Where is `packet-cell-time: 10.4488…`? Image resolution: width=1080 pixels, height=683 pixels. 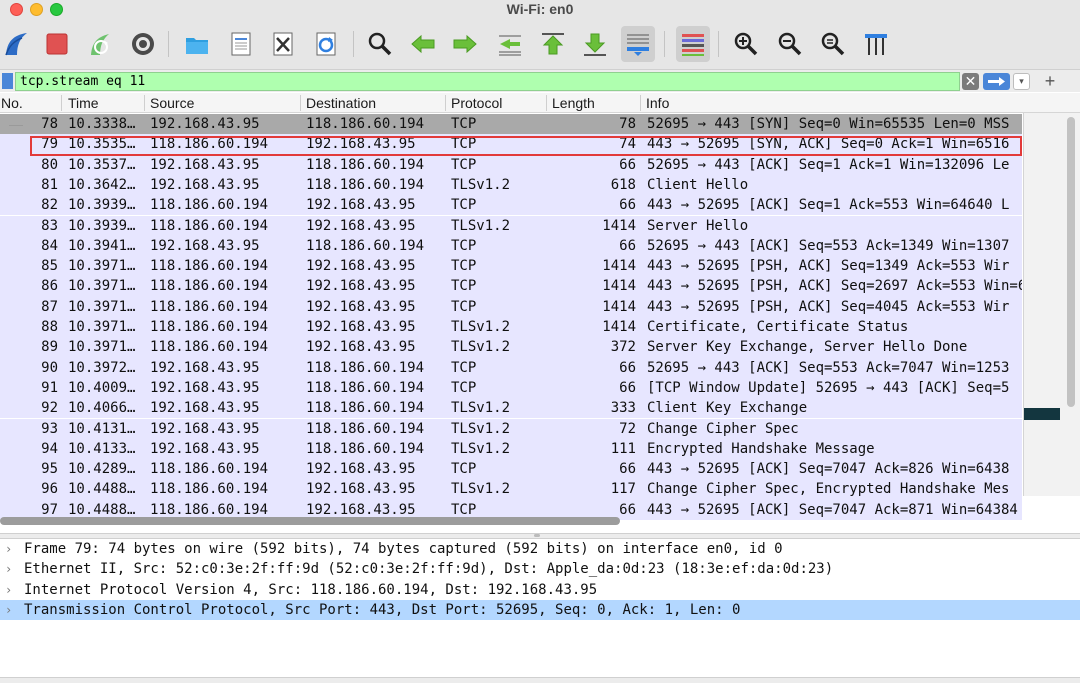
packet-cell-time: 10.4488… is located at coordinates (102, 489).